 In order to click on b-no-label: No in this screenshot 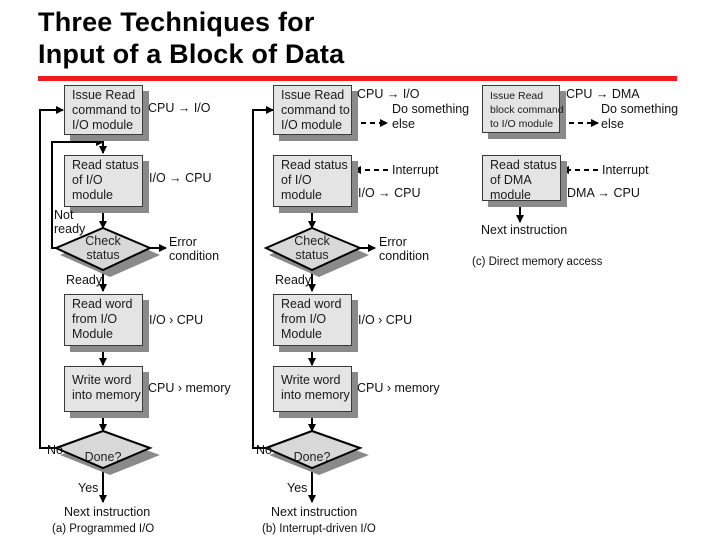, I will do `click(264, 450)`.